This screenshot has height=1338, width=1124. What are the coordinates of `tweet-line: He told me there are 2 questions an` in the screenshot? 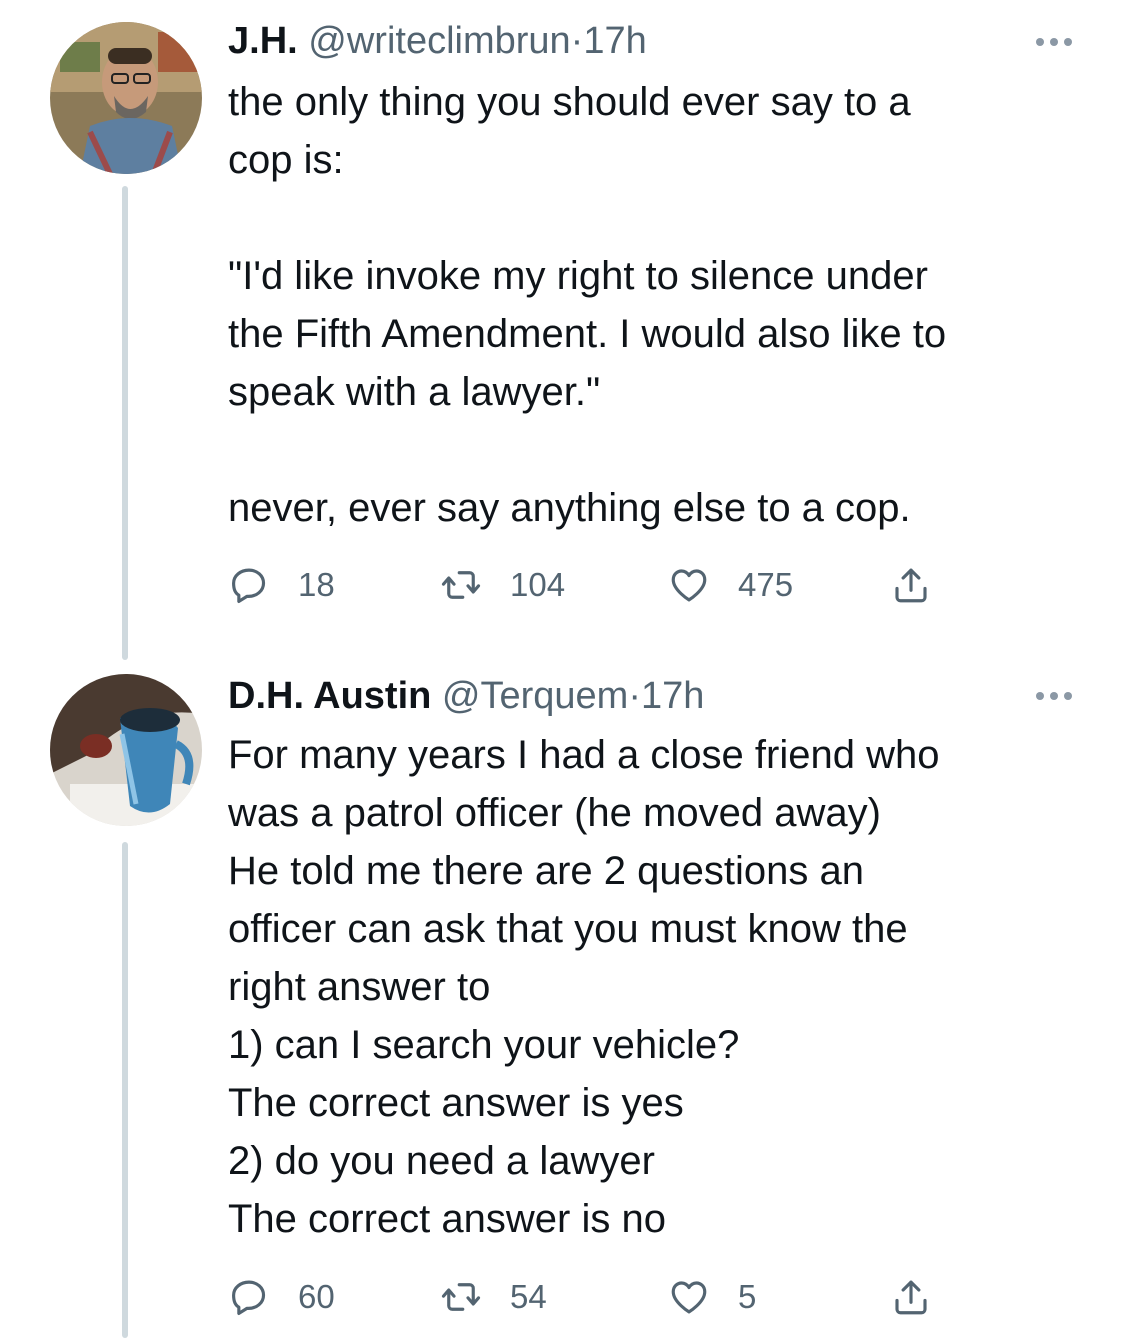 It's located at (546, 871).